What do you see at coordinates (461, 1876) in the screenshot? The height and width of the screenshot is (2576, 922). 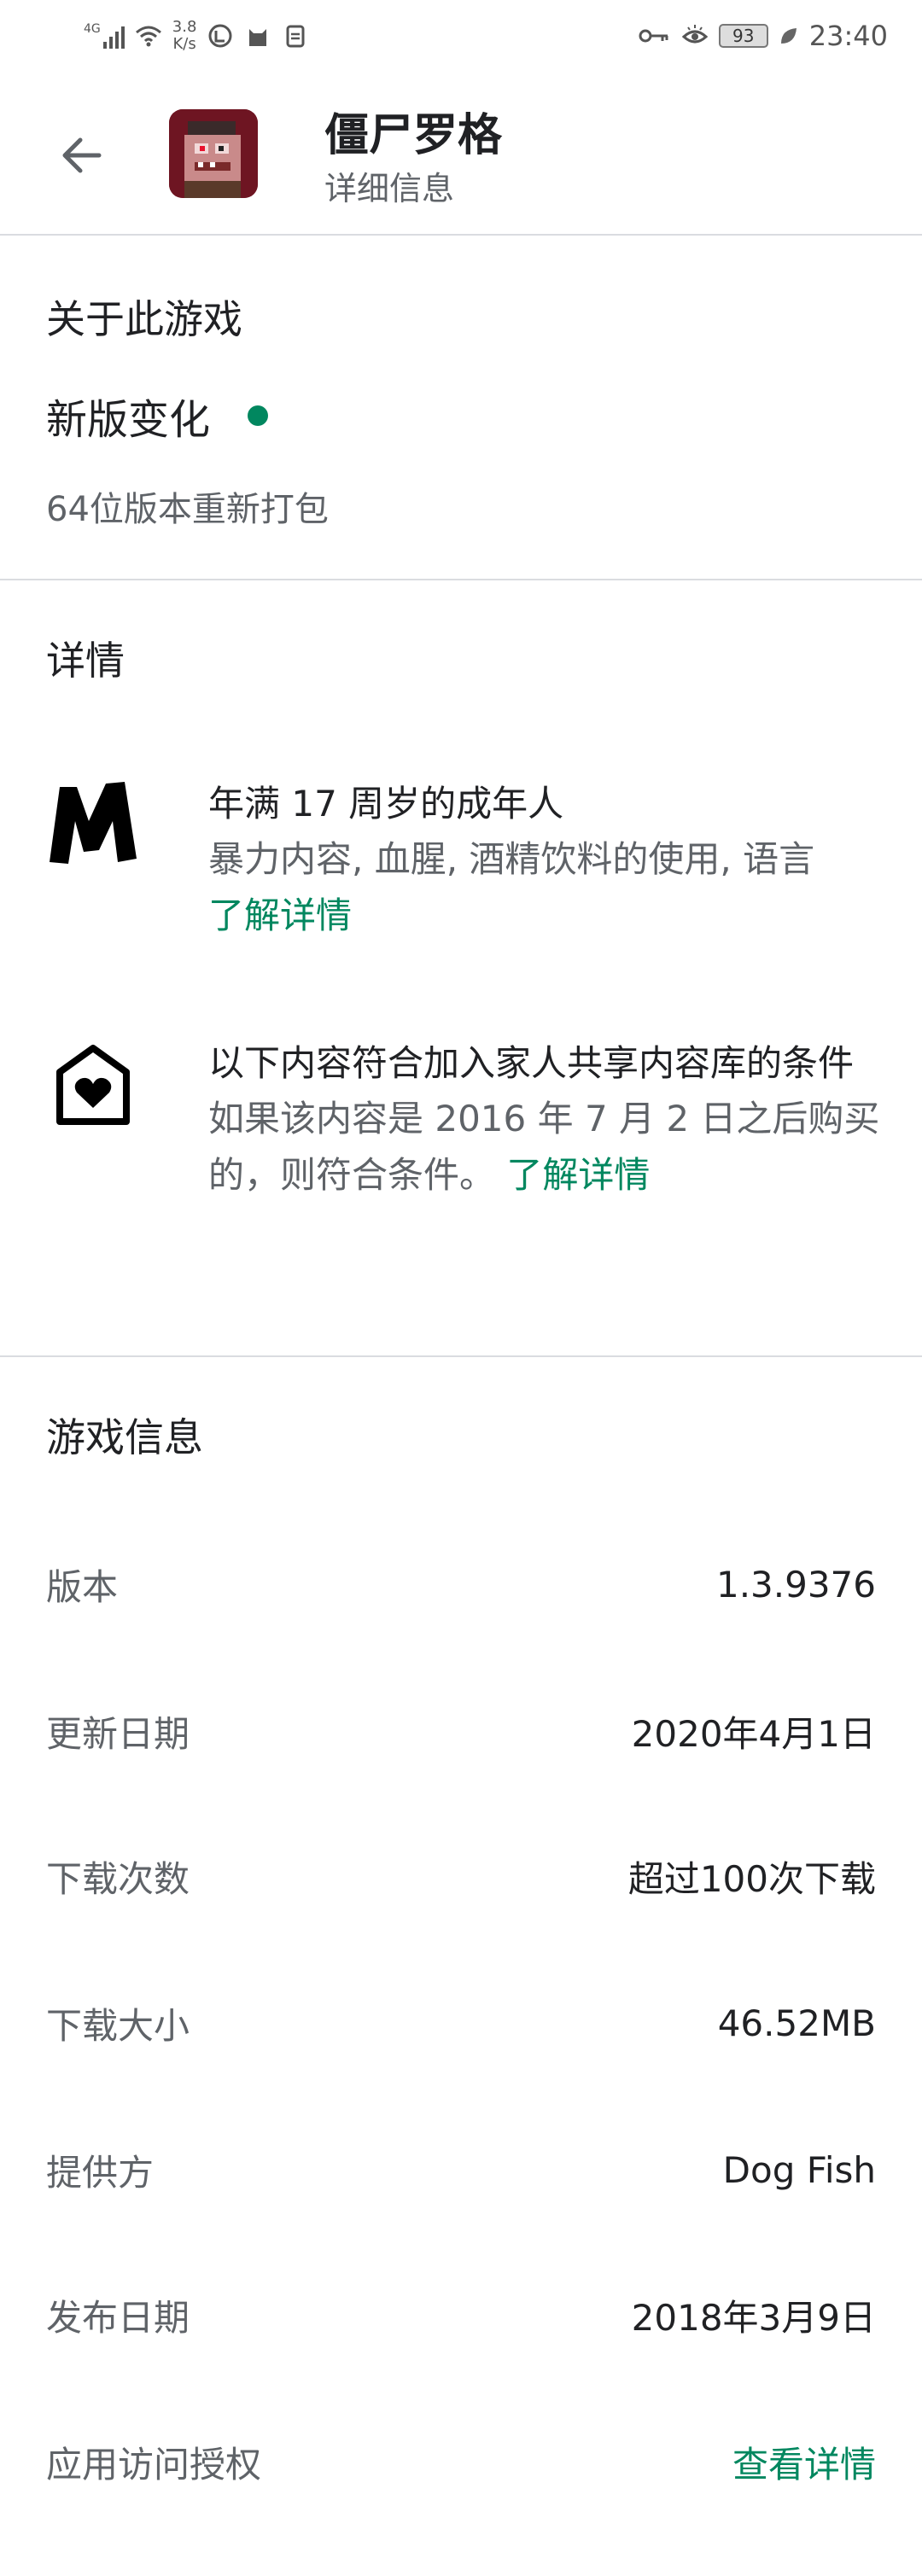 I see `info-row-downloads: 下载次数 超过100次下载` at bounding box center [461, 1876].